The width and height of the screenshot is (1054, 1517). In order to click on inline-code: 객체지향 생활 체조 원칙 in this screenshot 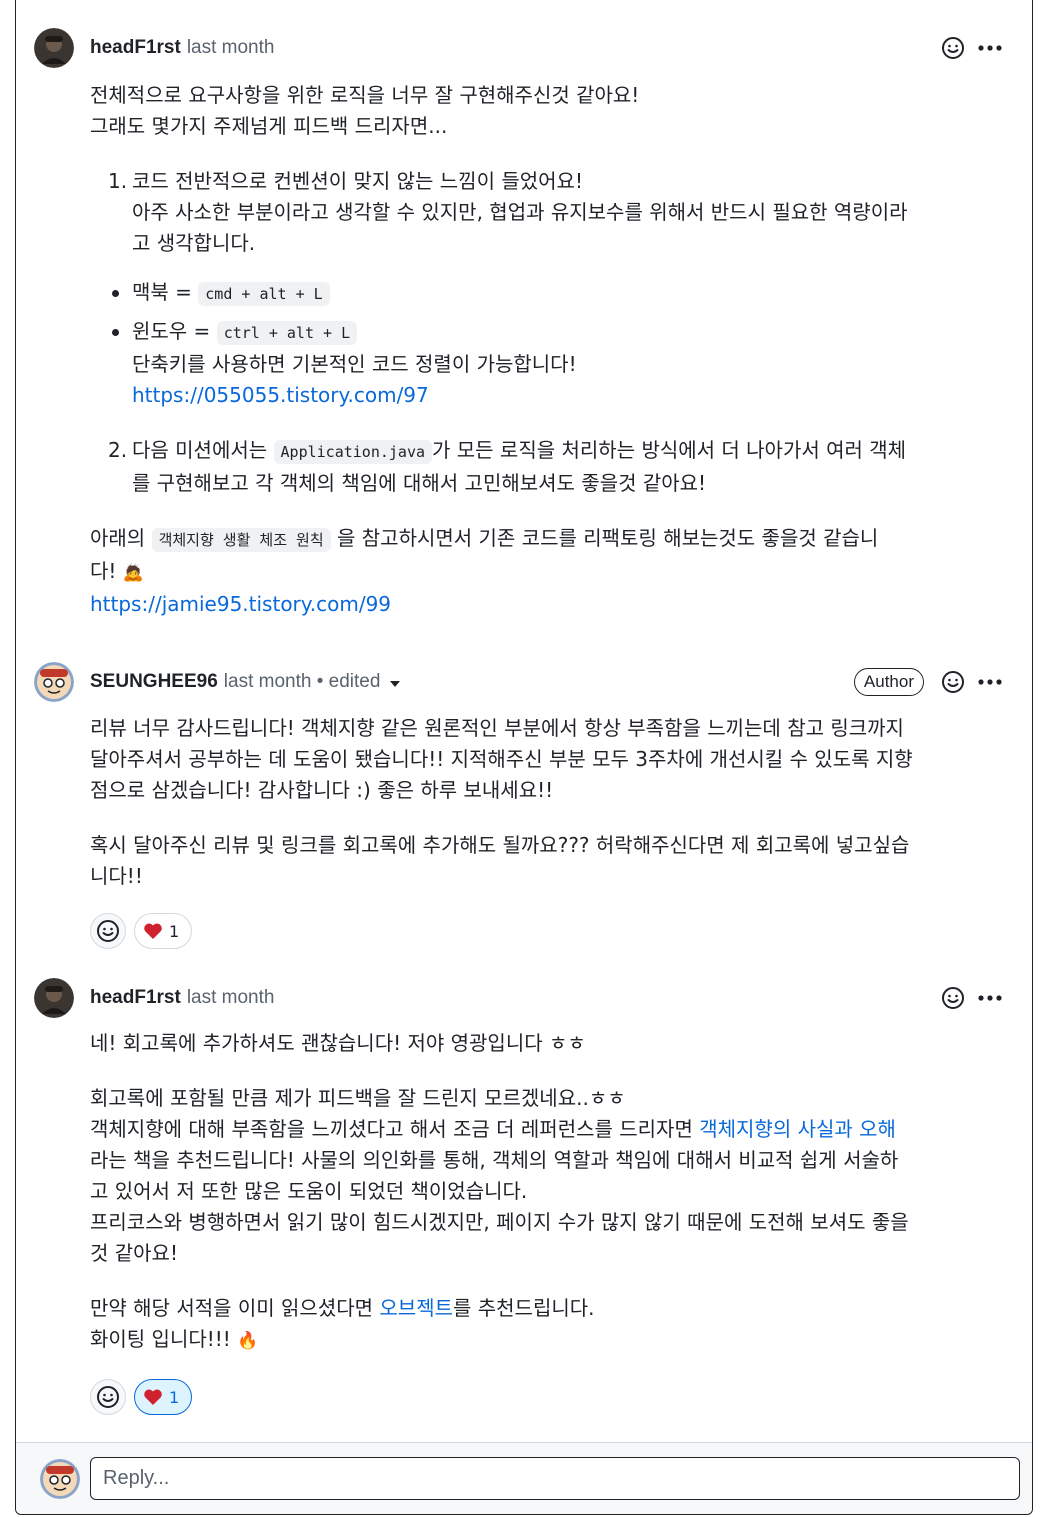, I will do `click(241, 540)`.